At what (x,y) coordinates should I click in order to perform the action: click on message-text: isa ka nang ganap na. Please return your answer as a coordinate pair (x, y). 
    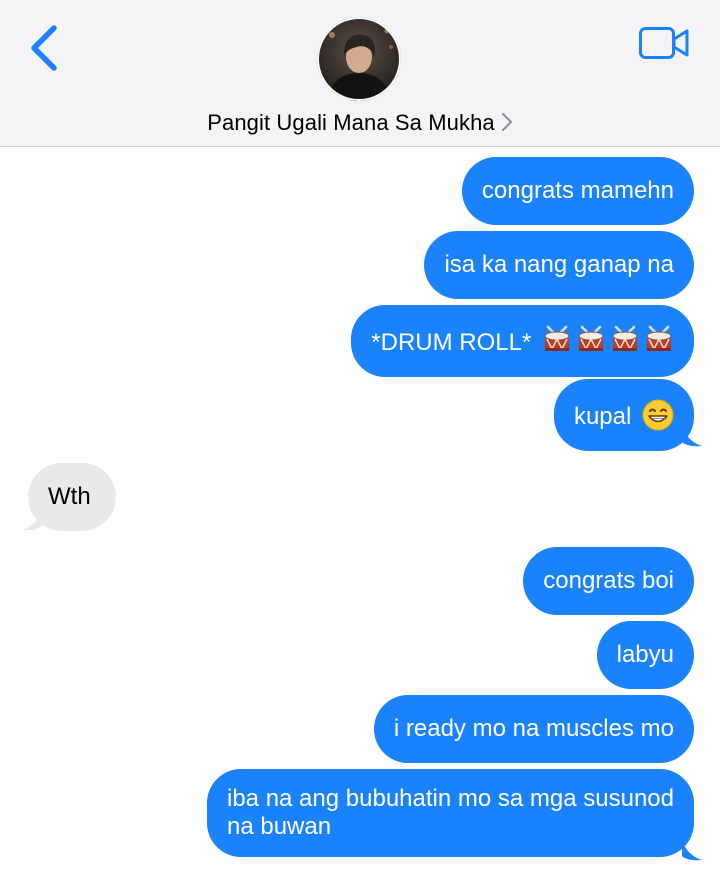
    Looking at the image, I should click on (559, 264).